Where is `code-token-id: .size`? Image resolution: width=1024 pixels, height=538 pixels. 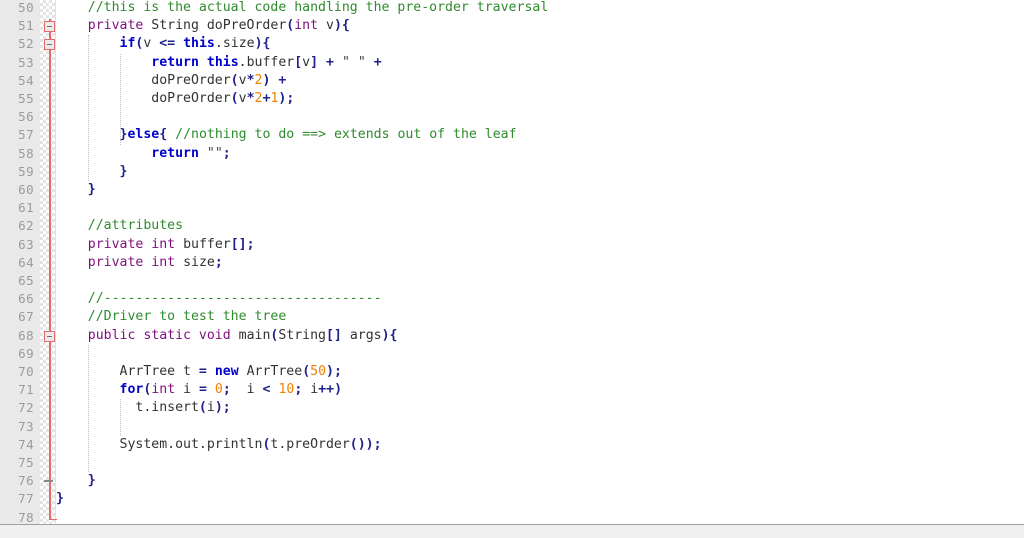 code-token-id: .size is located at coordinates (234, 44).